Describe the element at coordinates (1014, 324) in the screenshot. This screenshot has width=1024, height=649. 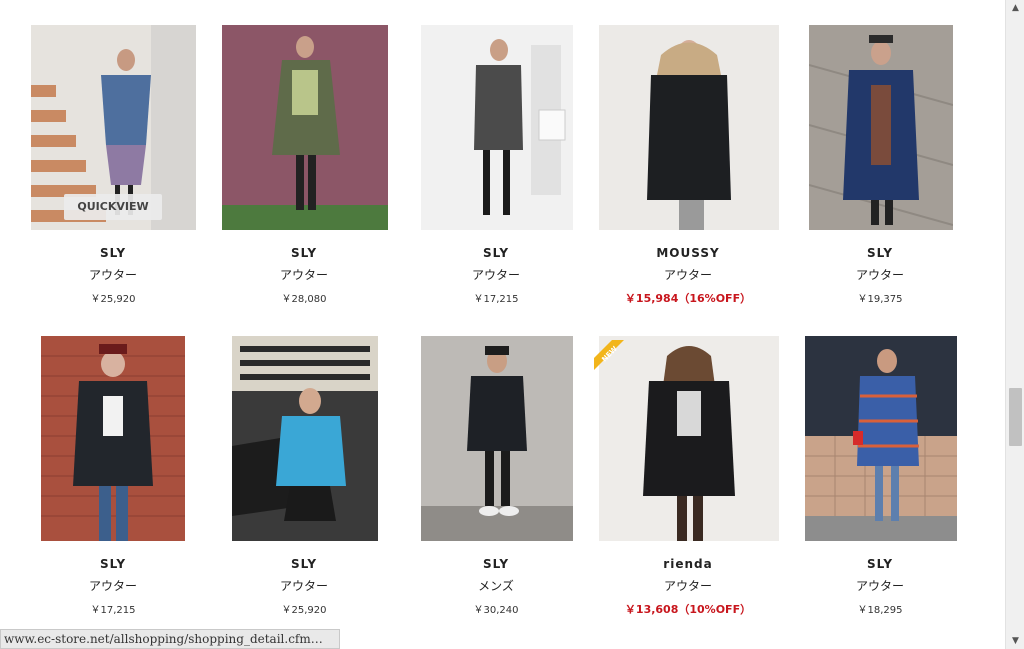
I see `vertical-scrollbar: ▲ ▼` at that location.